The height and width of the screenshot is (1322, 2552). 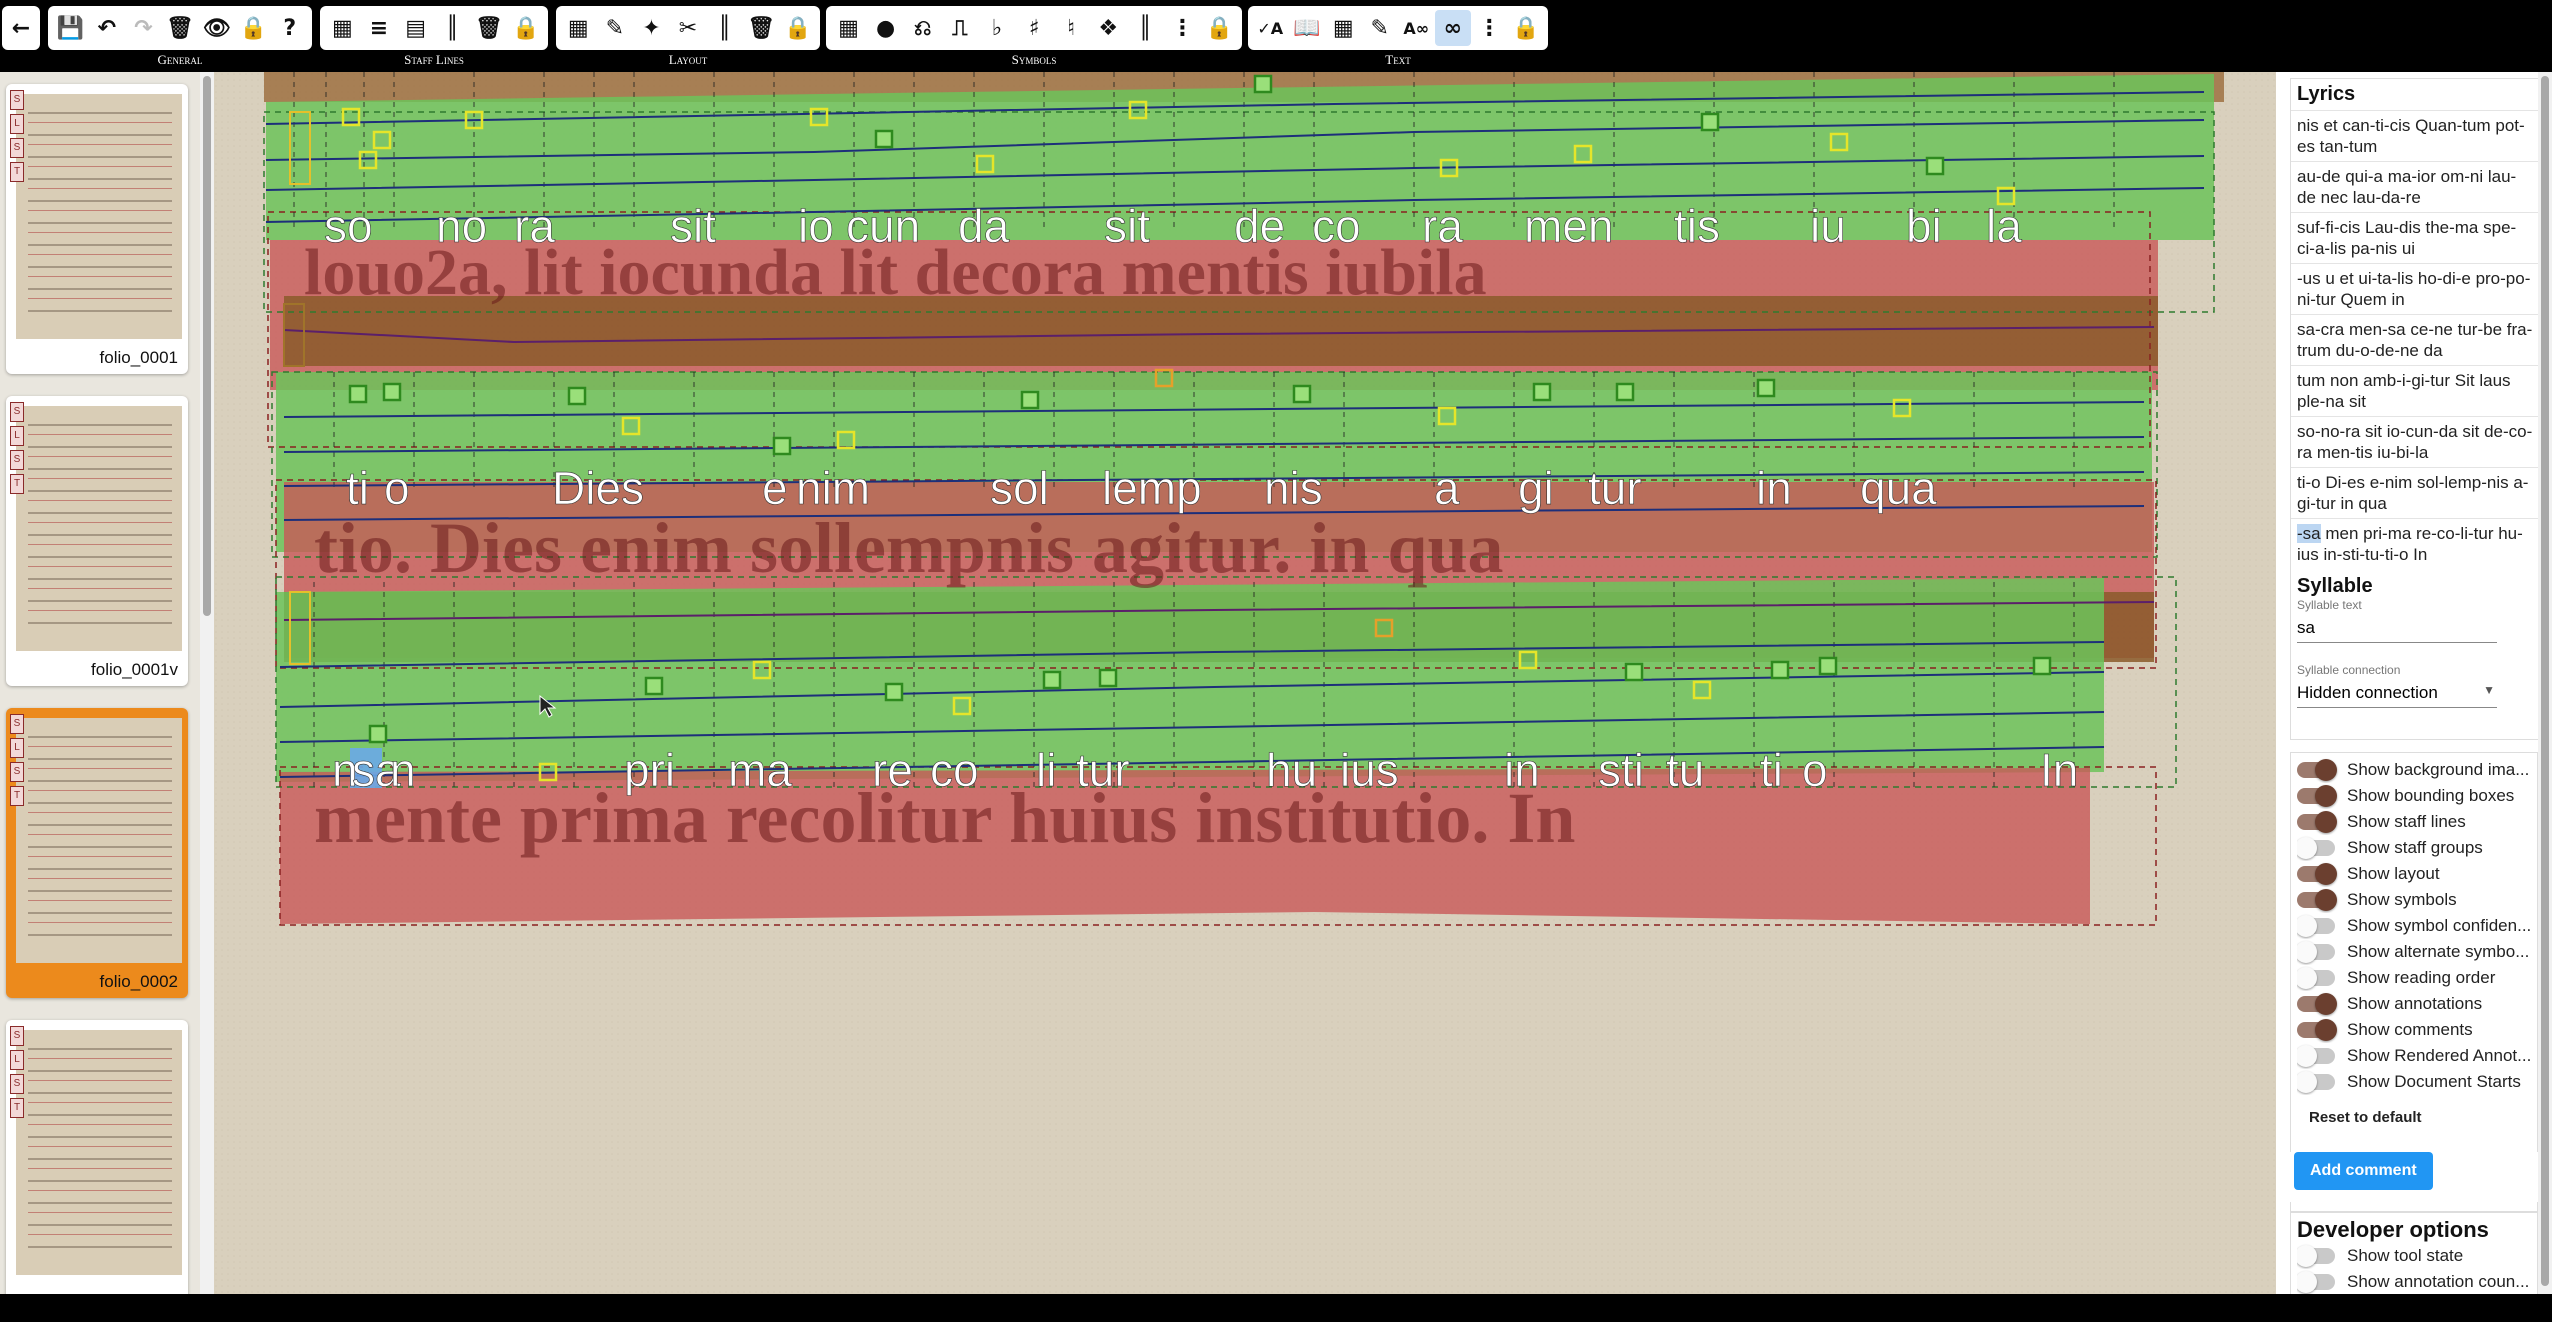 What do you see at coordinates (2545, 683) in the screenshot?
I see `panel-scrollbar` at bounding box center [2545, 683].